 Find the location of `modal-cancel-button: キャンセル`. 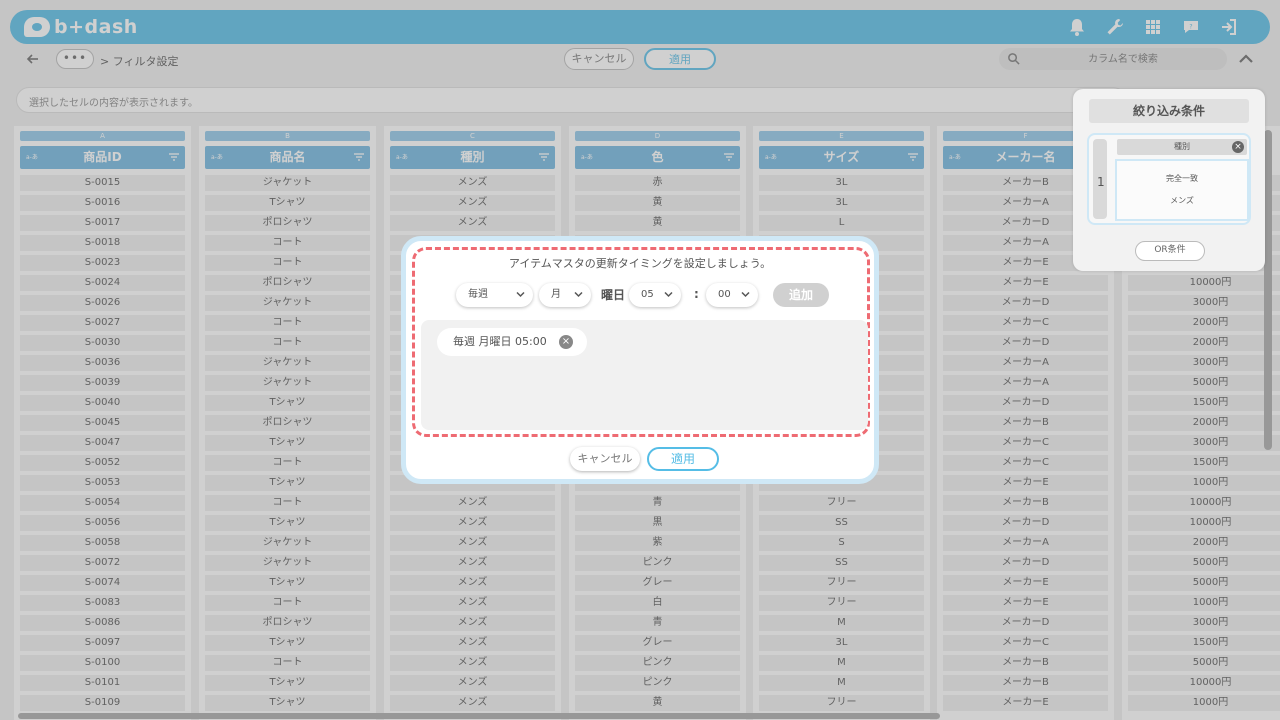

modal-cancel-button: キャンセル is located at coordinates (605, 459).